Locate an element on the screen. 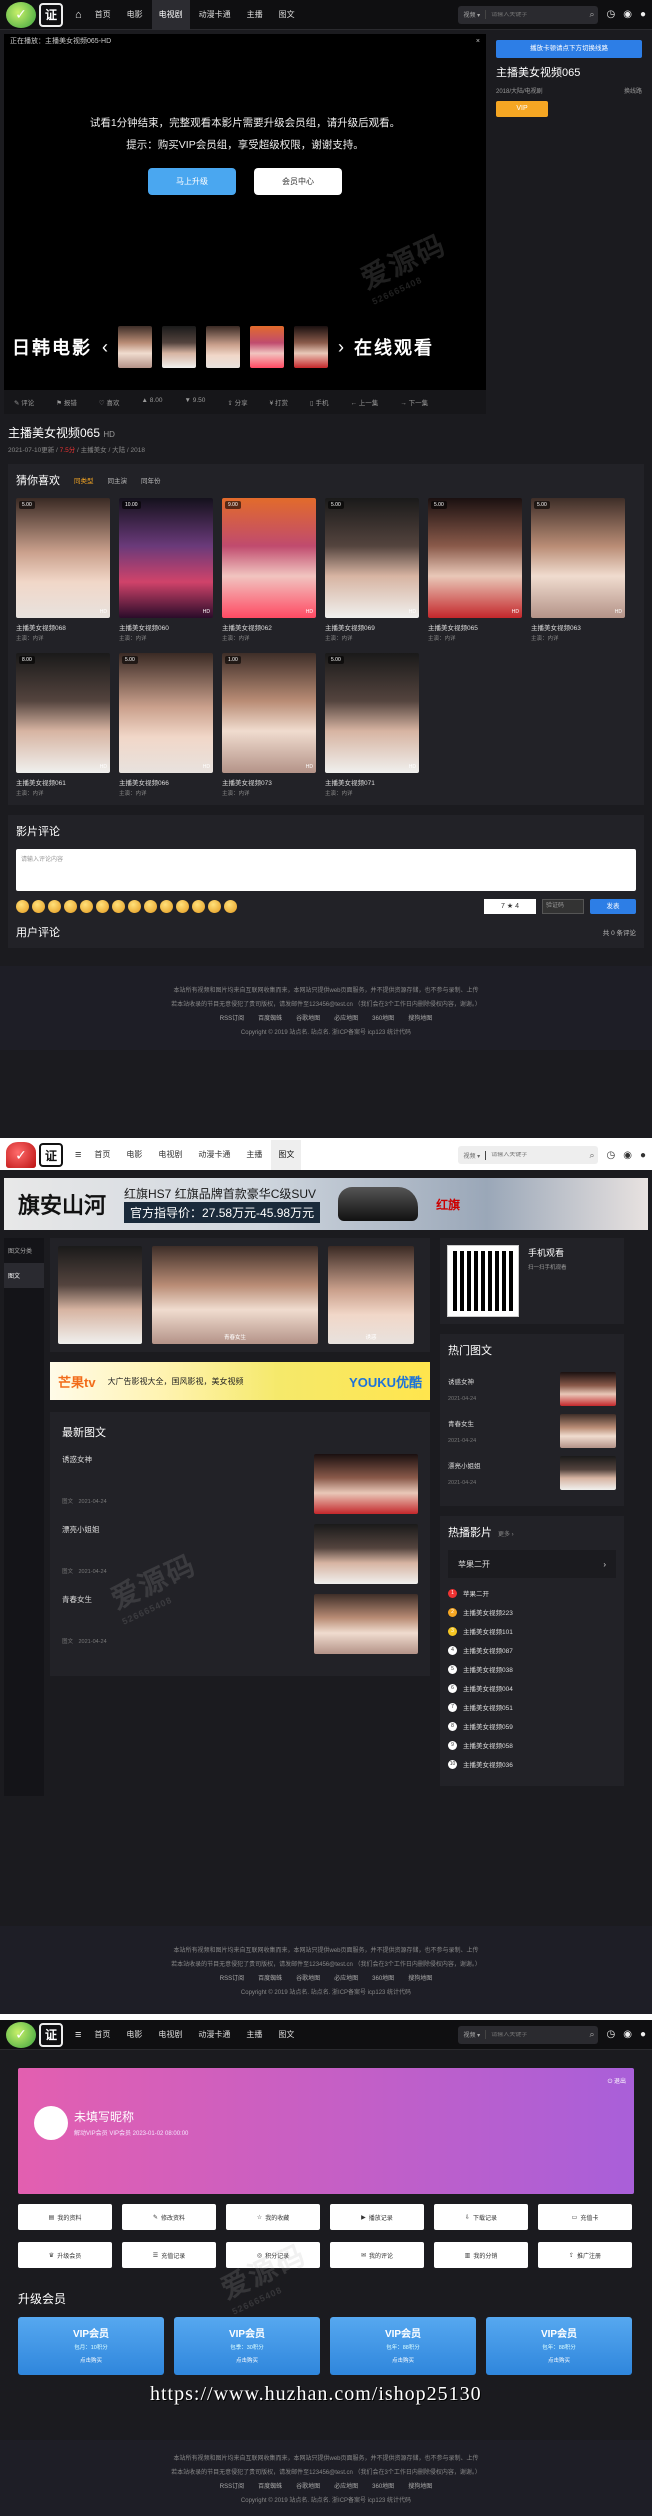  action-next: → 下一集 is located at coordinates (414, 402).